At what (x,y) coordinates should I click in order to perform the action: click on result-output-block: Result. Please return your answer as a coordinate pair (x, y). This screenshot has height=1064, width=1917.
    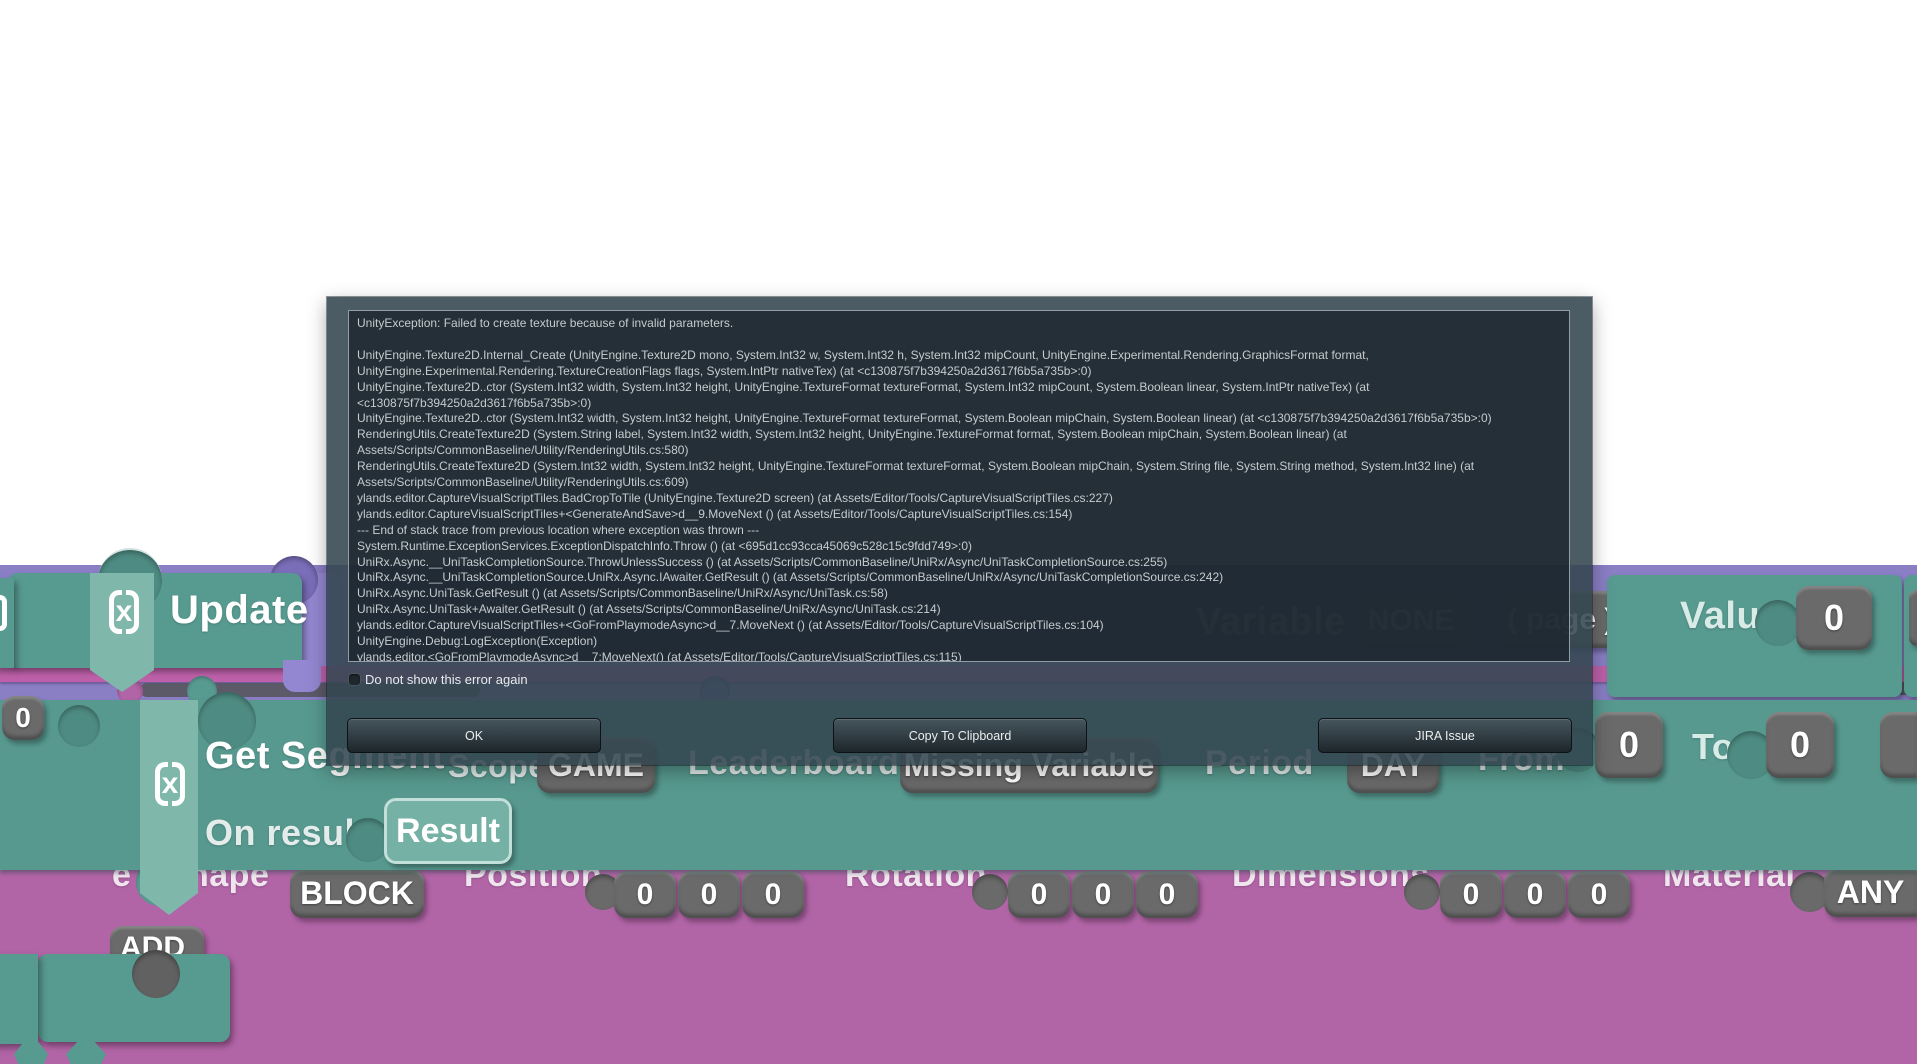
    Looking at the image, I should click on (448, 831).